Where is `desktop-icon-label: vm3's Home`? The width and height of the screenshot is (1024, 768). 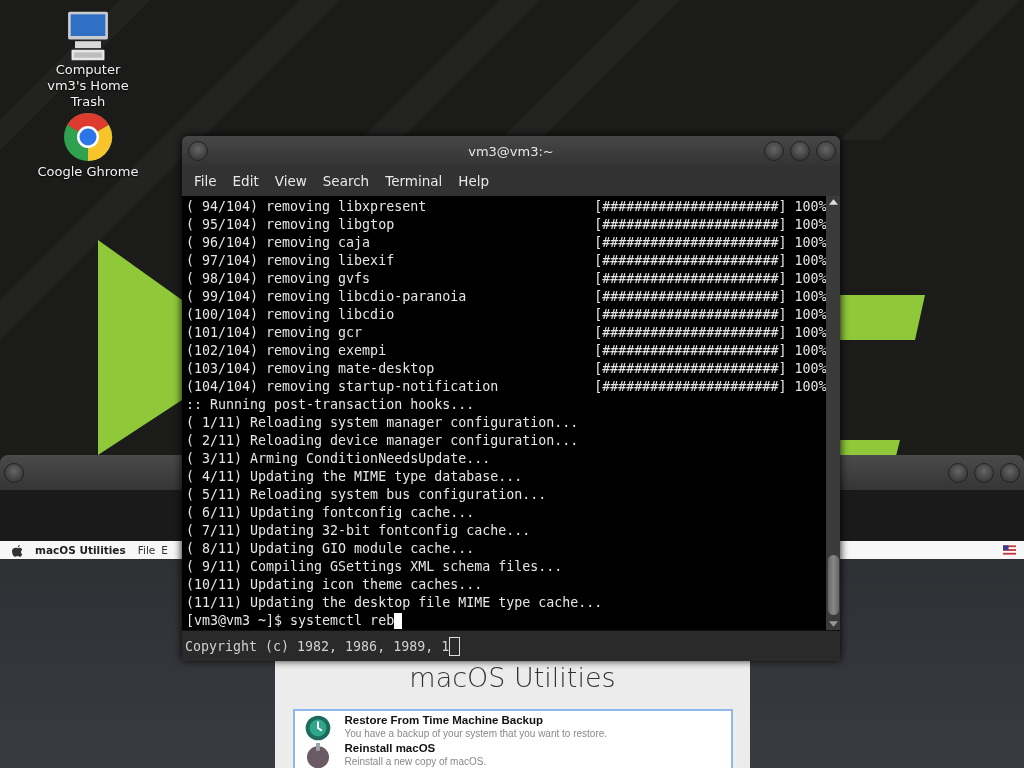 desktop-icon-label: vm3's Home is located at coordinates (88, 86).